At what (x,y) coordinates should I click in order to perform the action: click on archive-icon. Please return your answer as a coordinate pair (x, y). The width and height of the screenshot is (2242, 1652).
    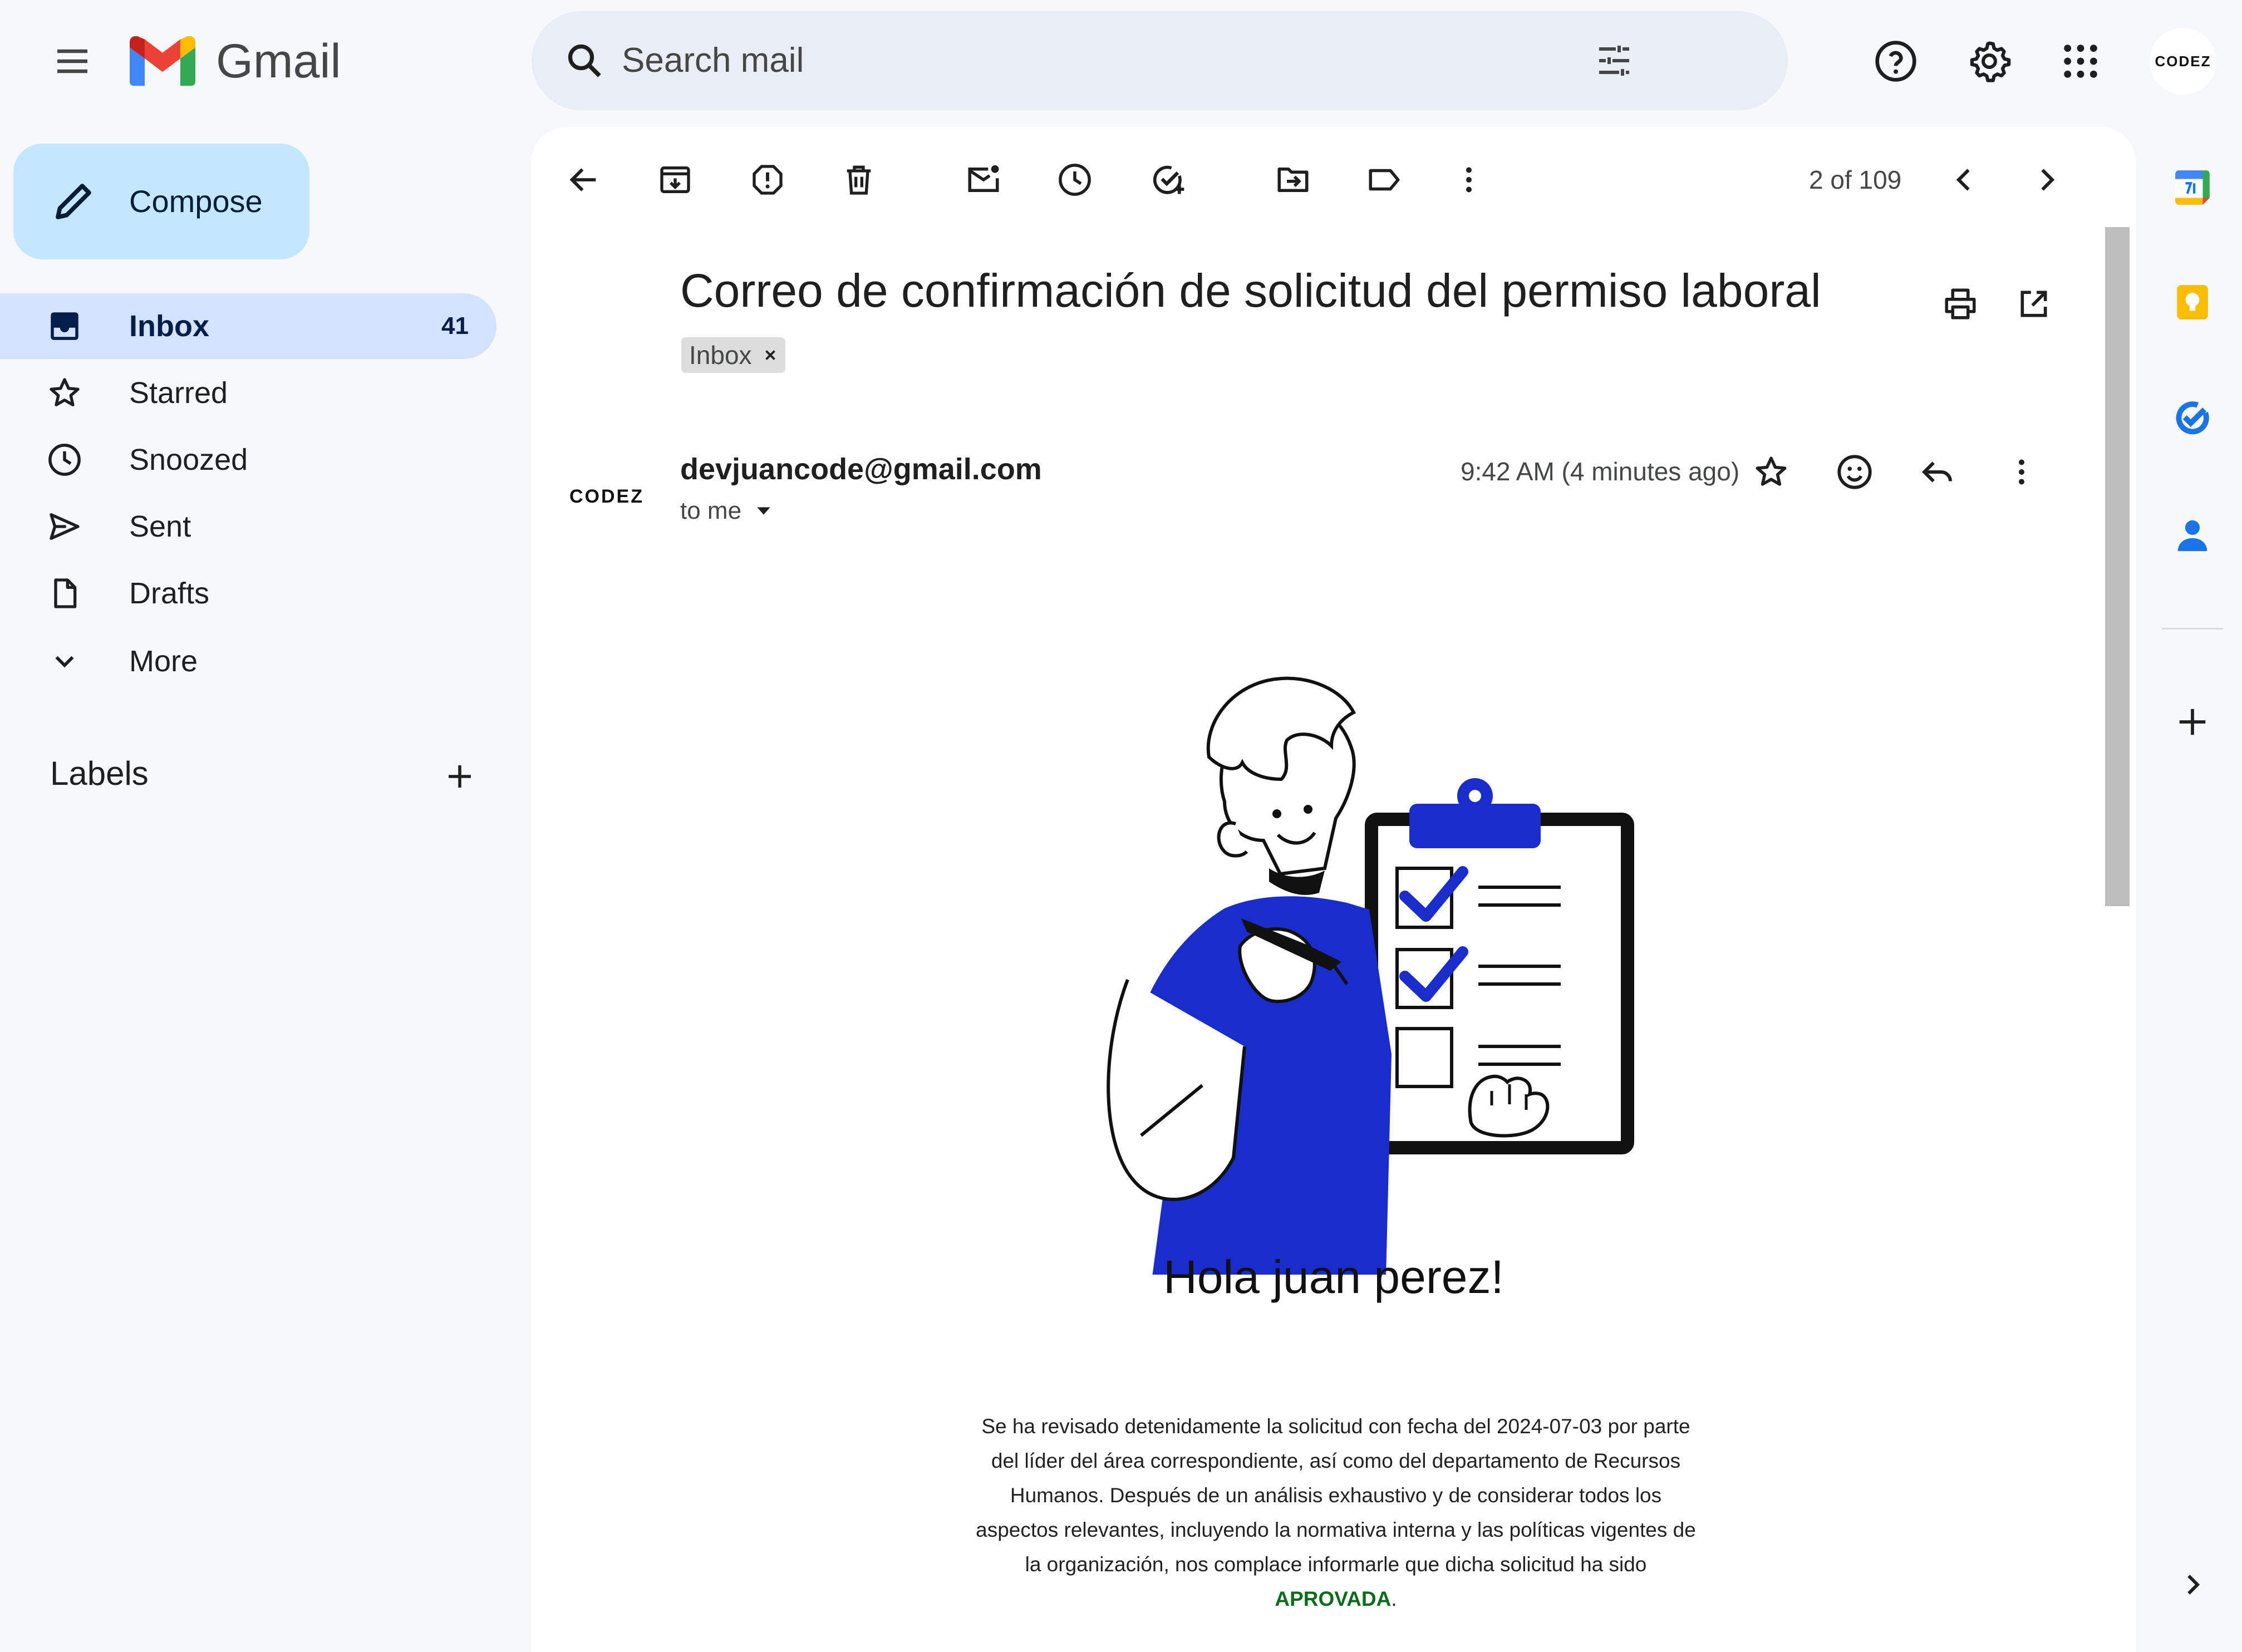
    Looking at the image, I should click on (675, 179).